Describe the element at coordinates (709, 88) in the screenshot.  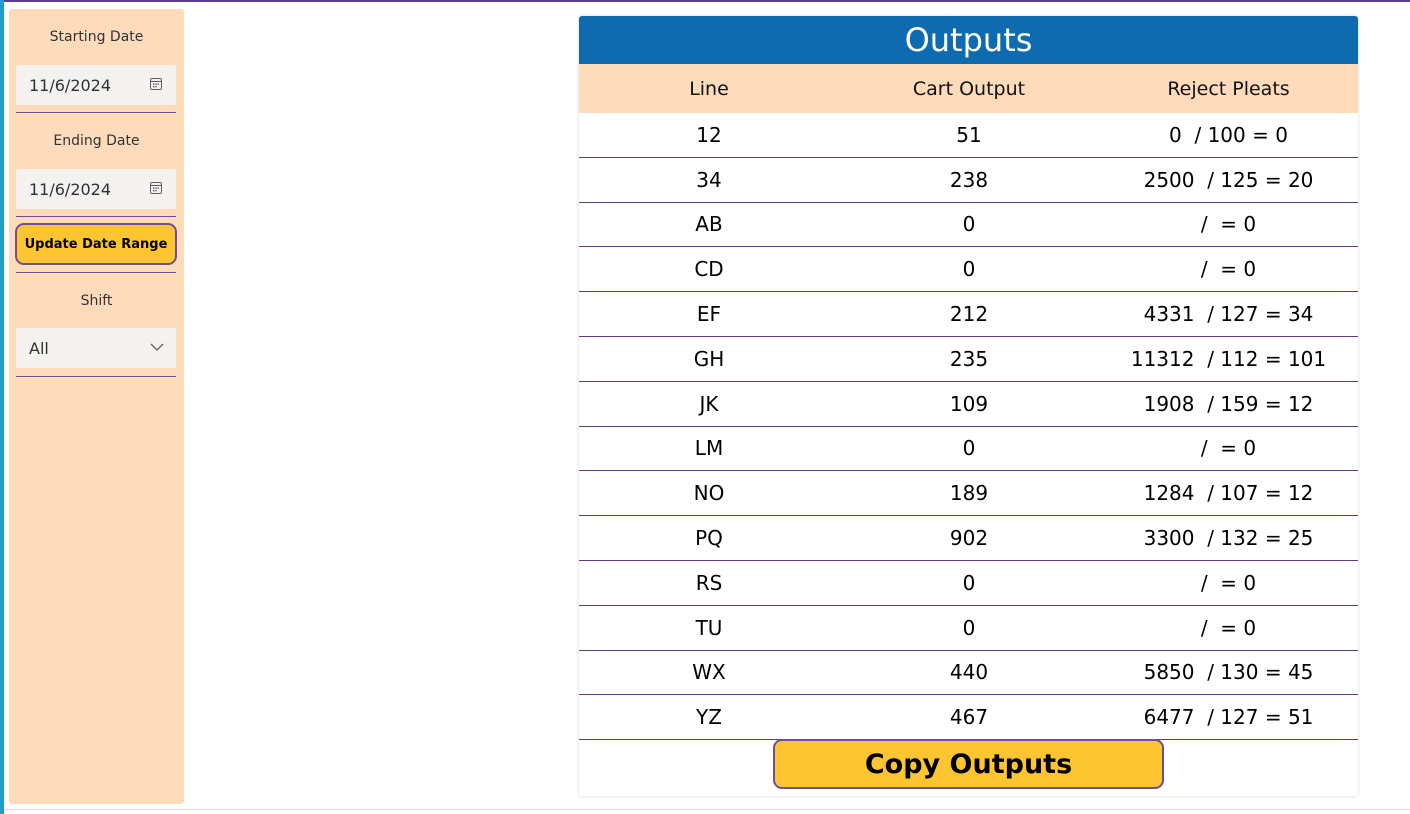
I see `column-header-line: Line` at that location.